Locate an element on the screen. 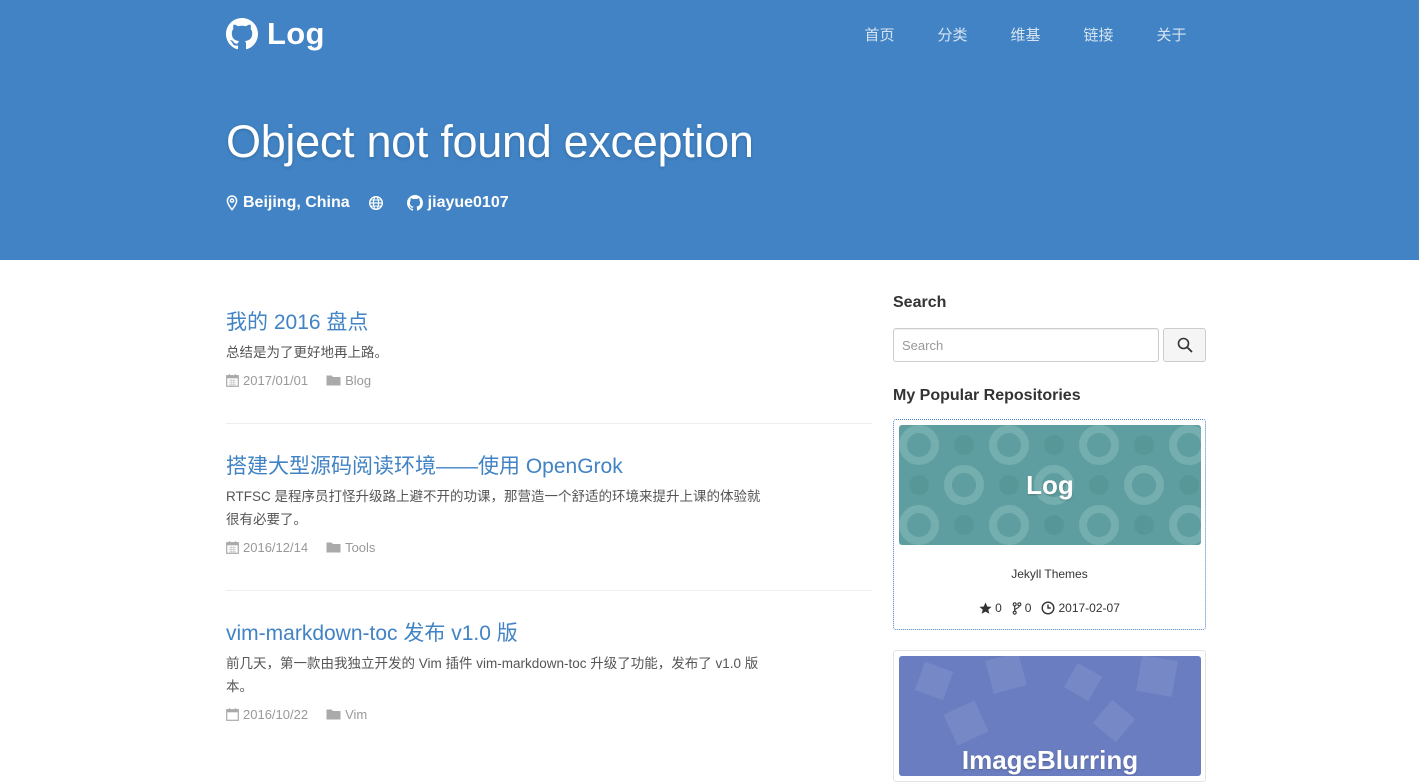 This screenshot has width=1419, height=782. repos-heading: My Popular Repositories is located at coordinates (987, 395).